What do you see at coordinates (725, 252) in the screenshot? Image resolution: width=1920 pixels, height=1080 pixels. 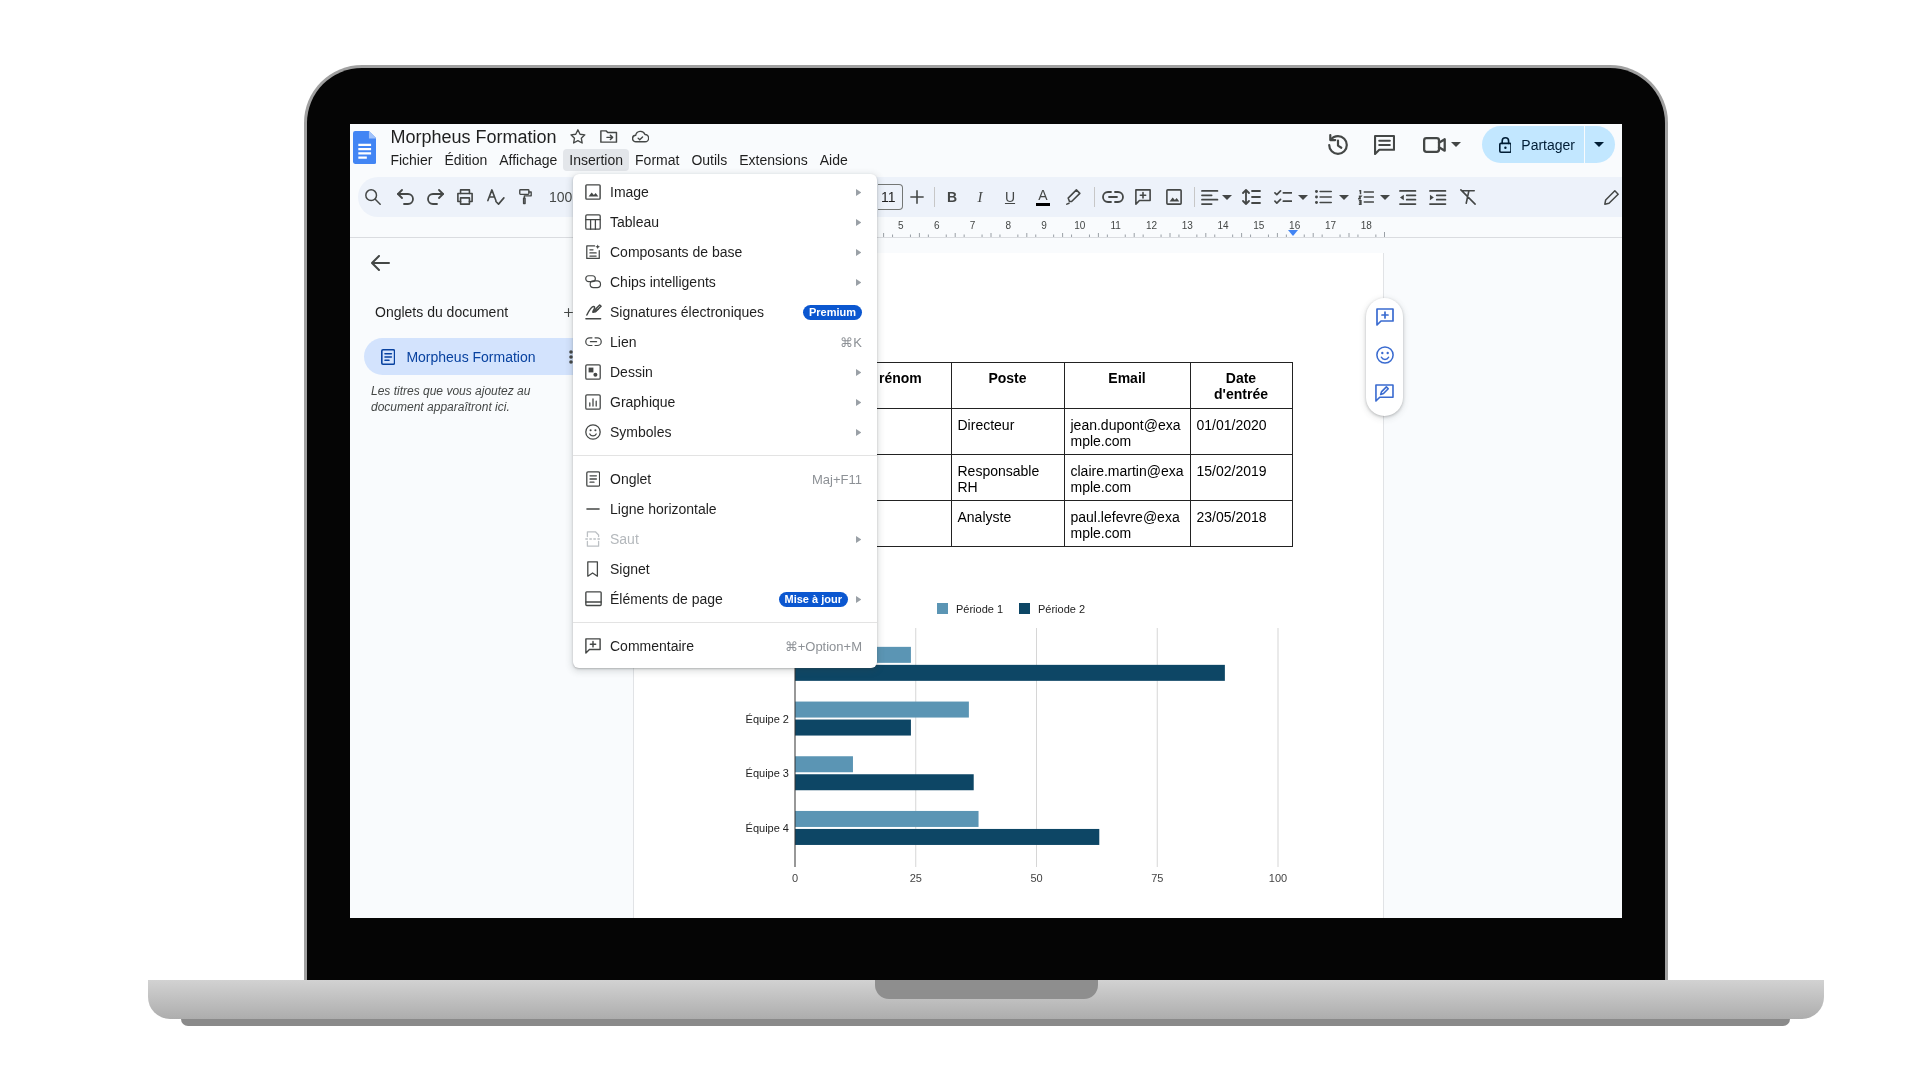 I see `menu-item: Composants de base` at bounding box center [725, 252].